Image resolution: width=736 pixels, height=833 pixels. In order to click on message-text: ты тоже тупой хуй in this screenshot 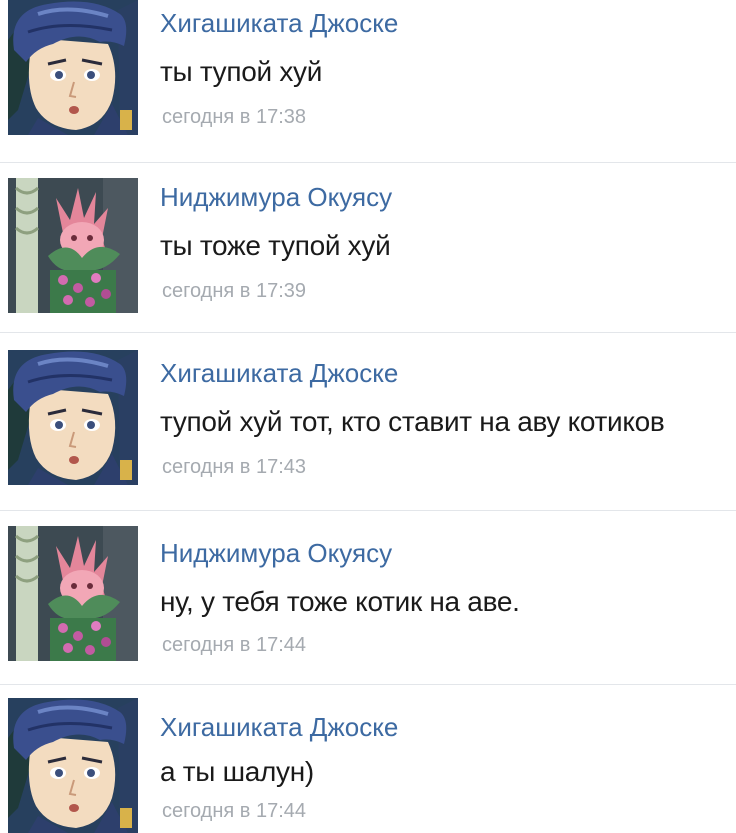, I will do `click(275, 245)`.